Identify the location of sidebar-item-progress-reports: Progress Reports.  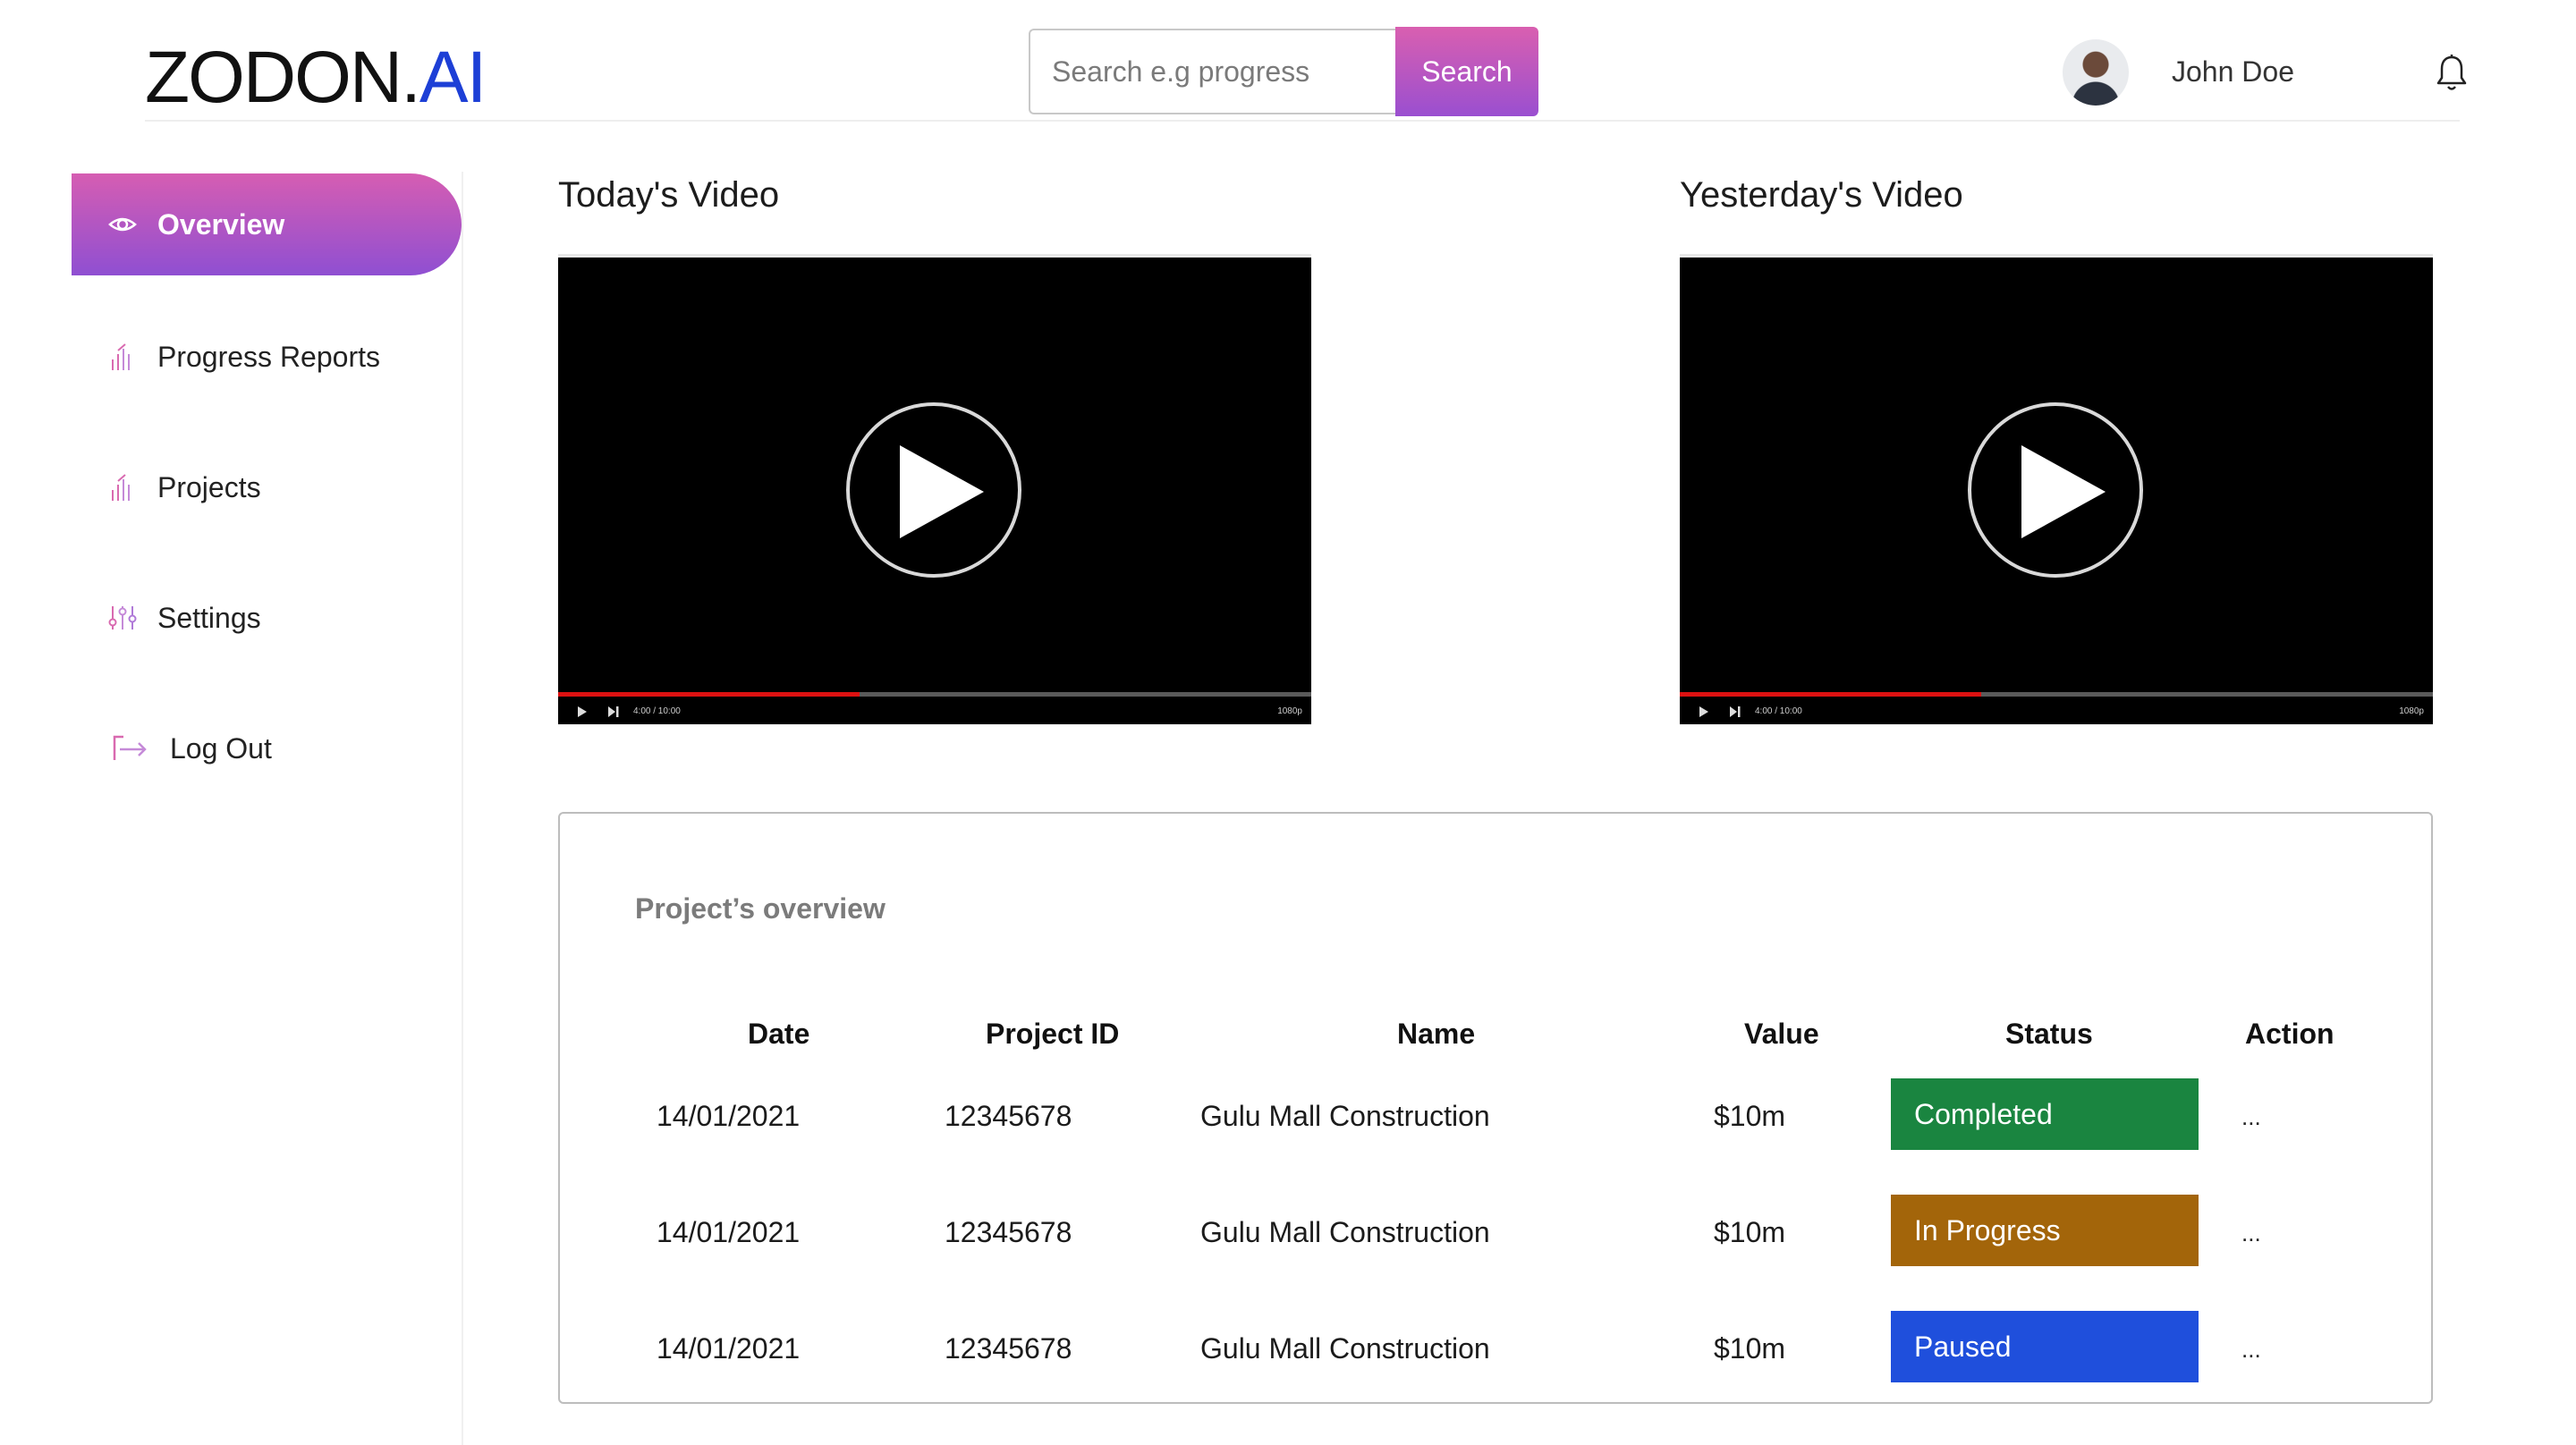
(267, 357).